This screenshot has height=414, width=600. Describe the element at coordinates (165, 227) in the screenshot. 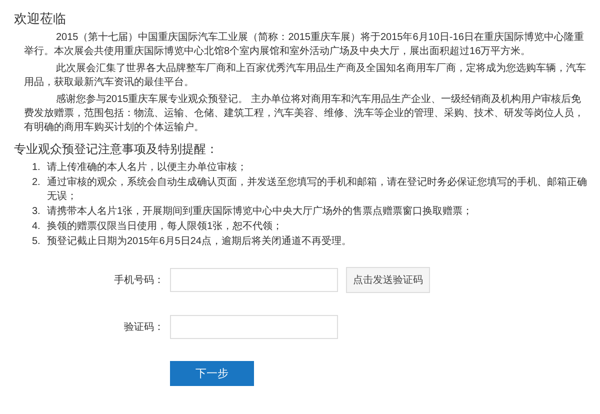

I see `list-item-text: 换领的赠票仅限当日使用，每人限领1张，恕不代领；` at that location.